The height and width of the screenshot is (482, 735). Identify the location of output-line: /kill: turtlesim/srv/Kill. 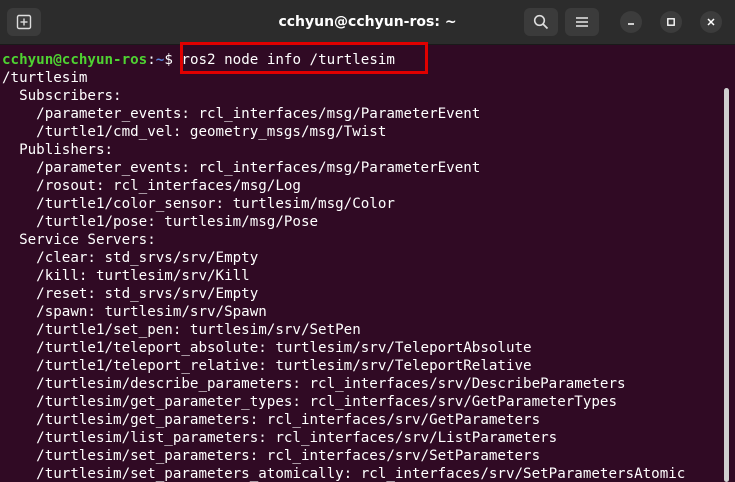
(126, 276).